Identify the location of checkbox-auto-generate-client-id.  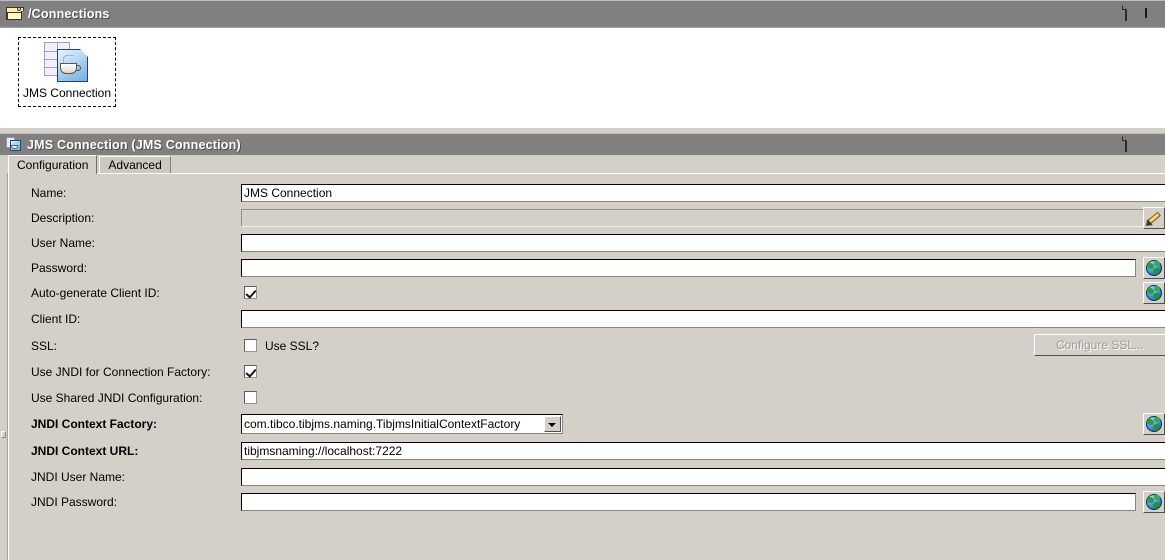
(250, 292).